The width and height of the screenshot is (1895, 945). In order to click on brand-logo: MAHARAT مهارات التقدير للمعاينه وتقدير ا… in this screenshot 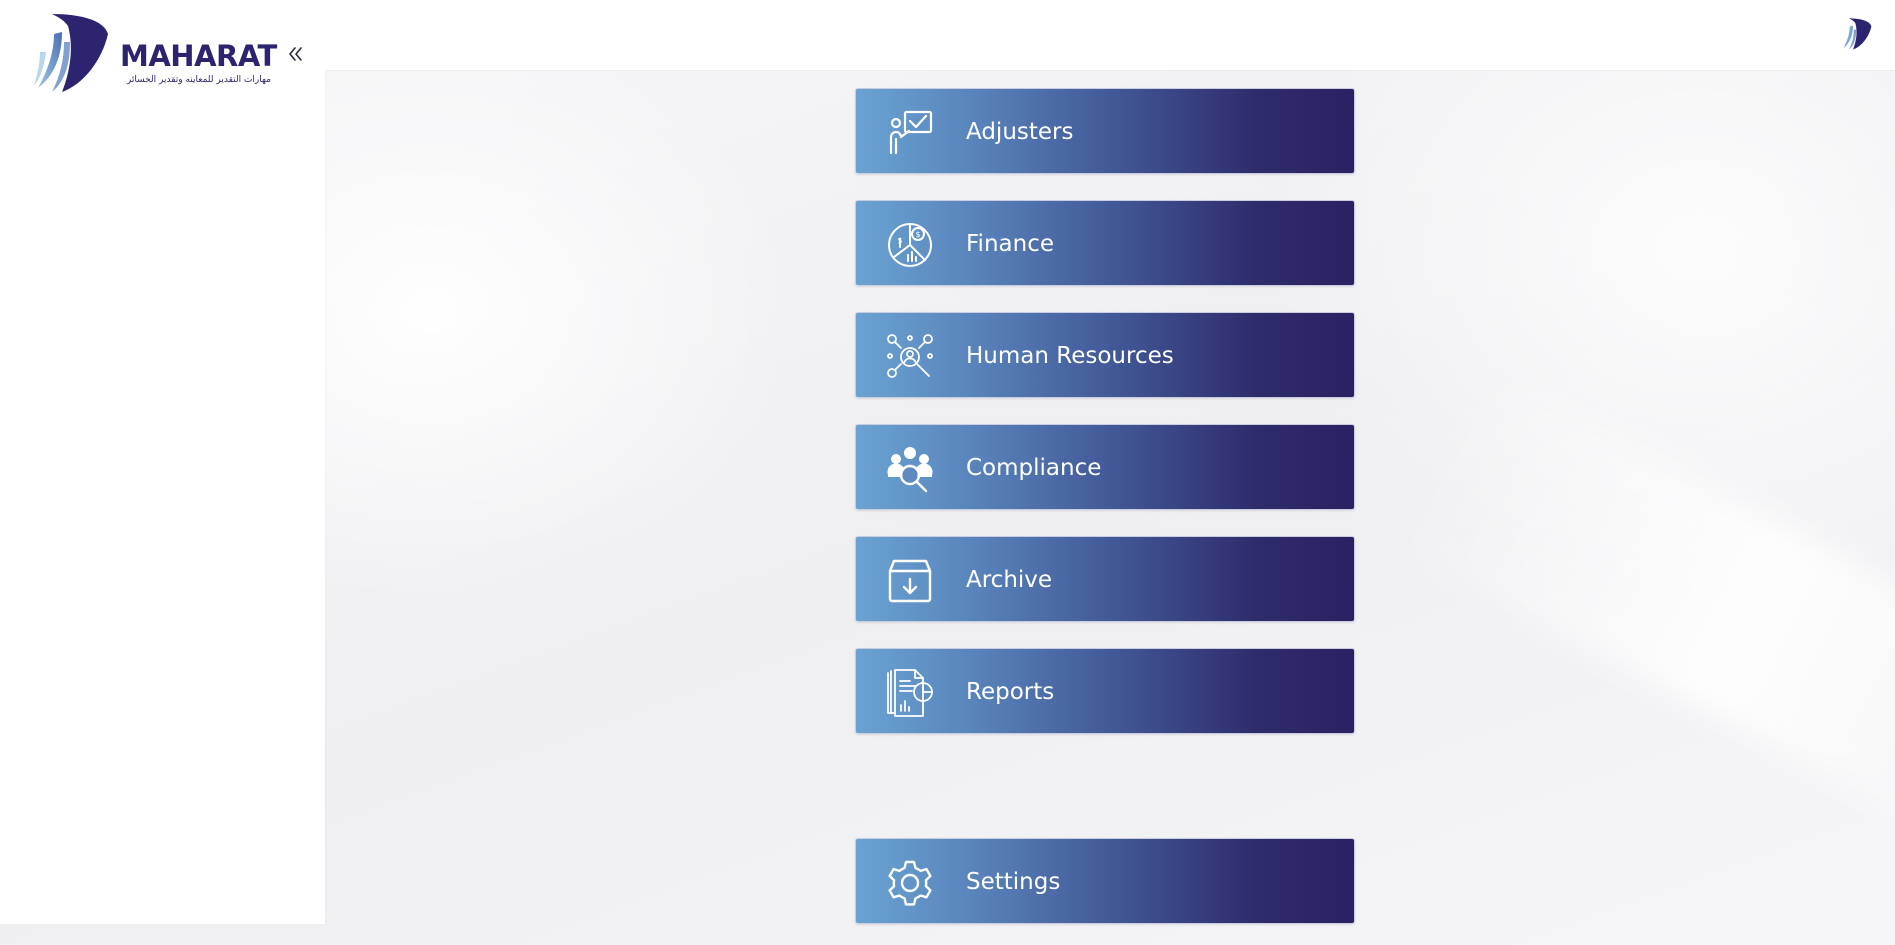, I will do `click(157, 53)`.